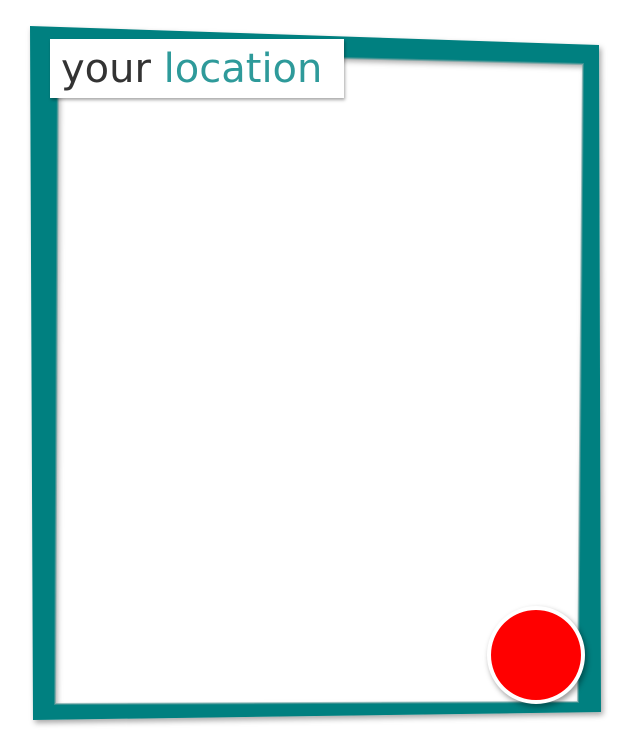  Describe the element at coordinates (243, 68) in the screenshot. I see `title-word-location: location` at that location.